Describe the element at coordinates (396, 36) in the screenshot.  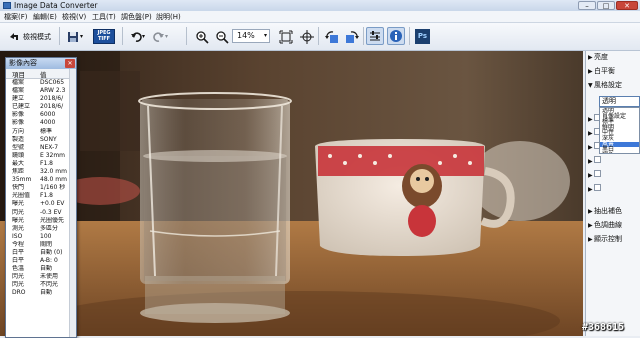
I see `info-panel-toggle` at that location.